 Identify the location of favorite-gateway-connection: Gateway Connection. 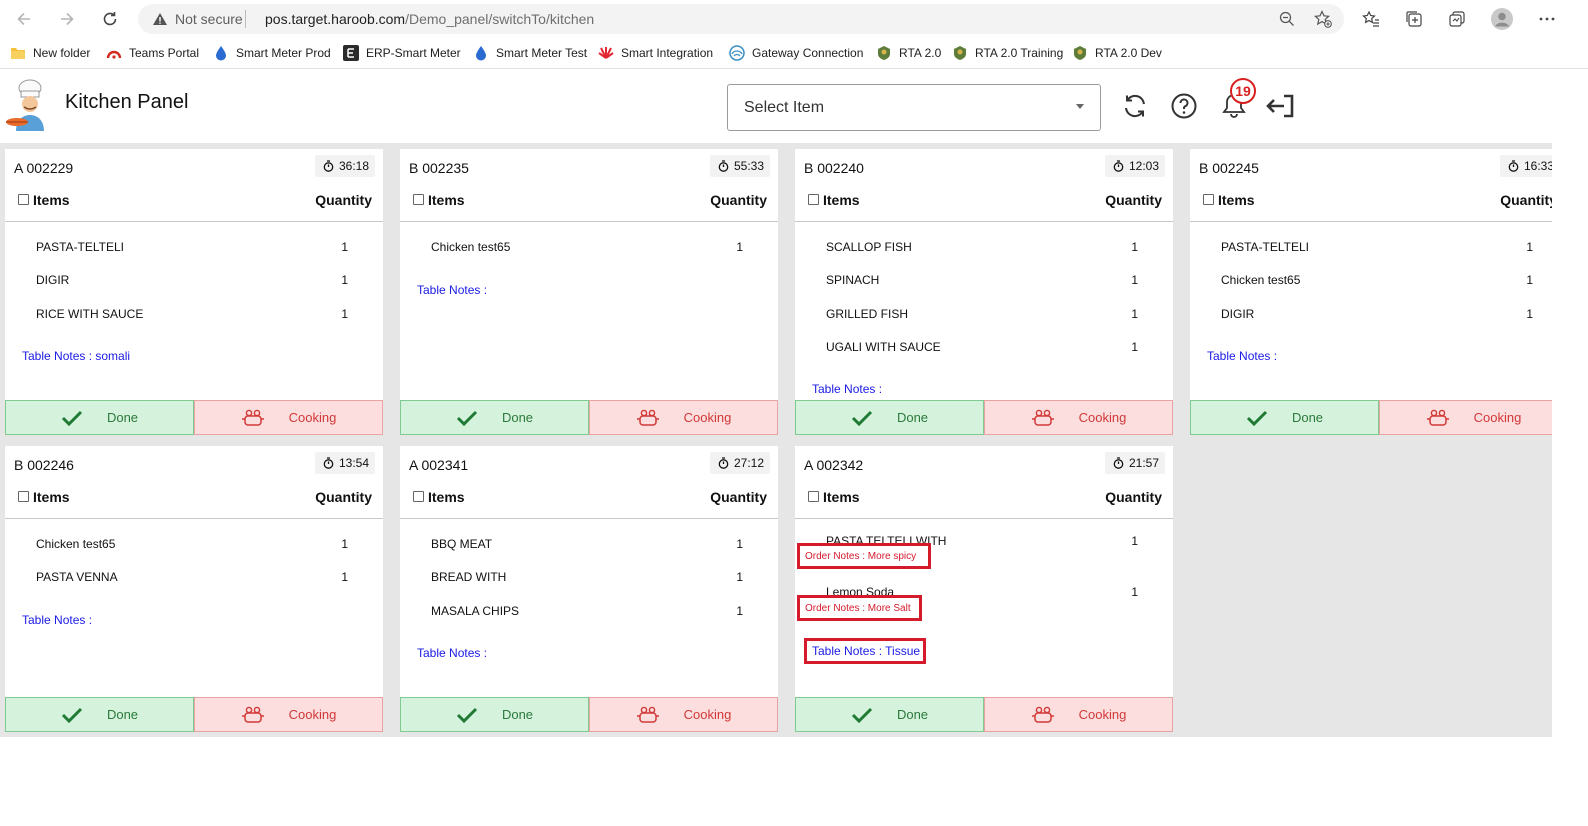
(796, 53).